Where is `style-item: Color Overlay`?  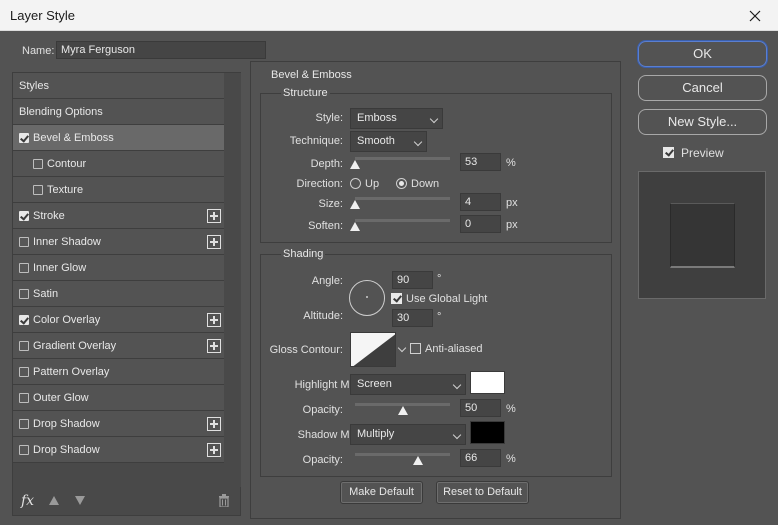
style-item: Color Overlay is located at coordinates (118, 320).